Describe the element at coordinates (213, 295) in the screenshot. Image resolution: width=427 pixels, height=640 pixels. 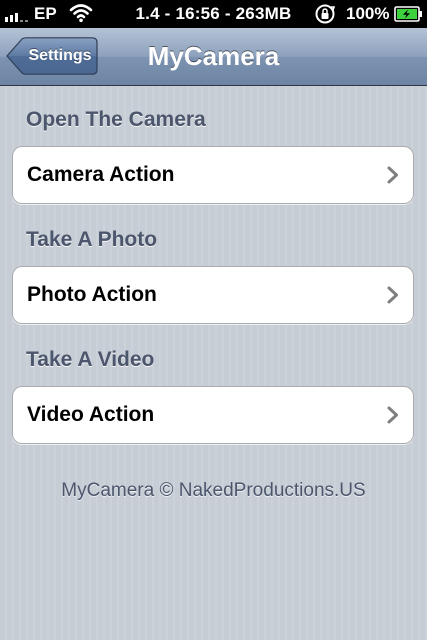
I see `photo-action-cell: Photo Action` at that location.